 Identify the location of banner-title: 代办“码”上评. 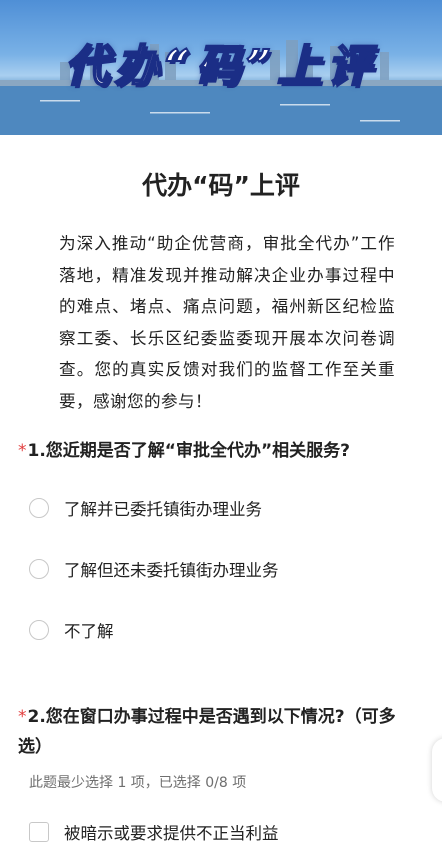
(221, 66).